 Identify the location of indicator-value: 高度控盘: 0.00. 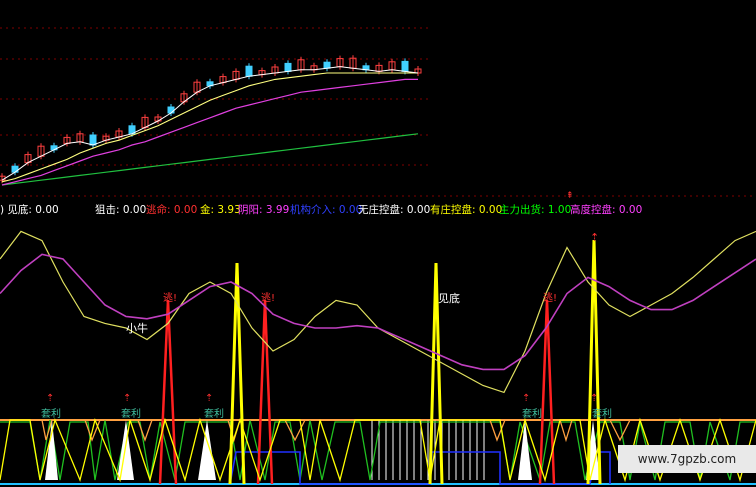
(606, 209).